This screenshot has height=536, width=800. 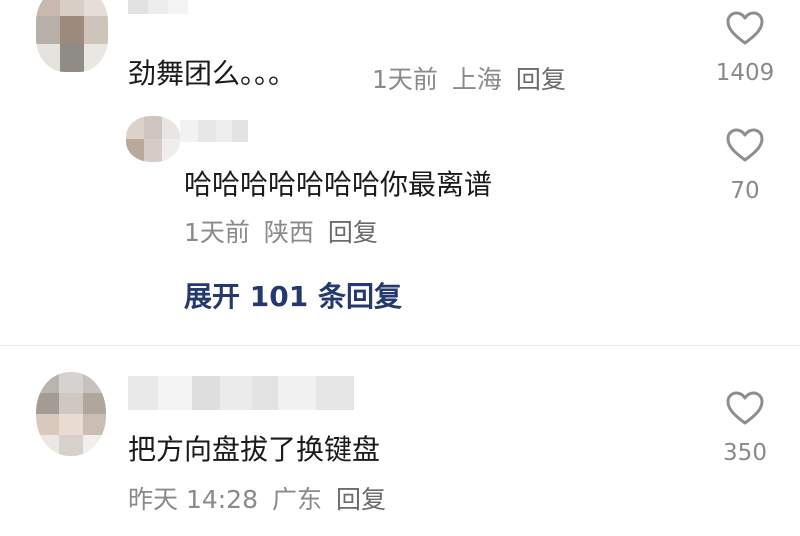 I want to click on comment-text: 把方向盘拔了换键盘, so click(x=254, y=449).